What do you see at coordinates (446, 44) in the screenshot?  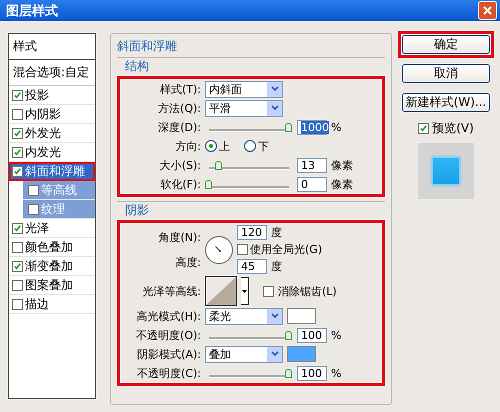 I see `dialog-button: 确定` at bounding box center [446, 44].